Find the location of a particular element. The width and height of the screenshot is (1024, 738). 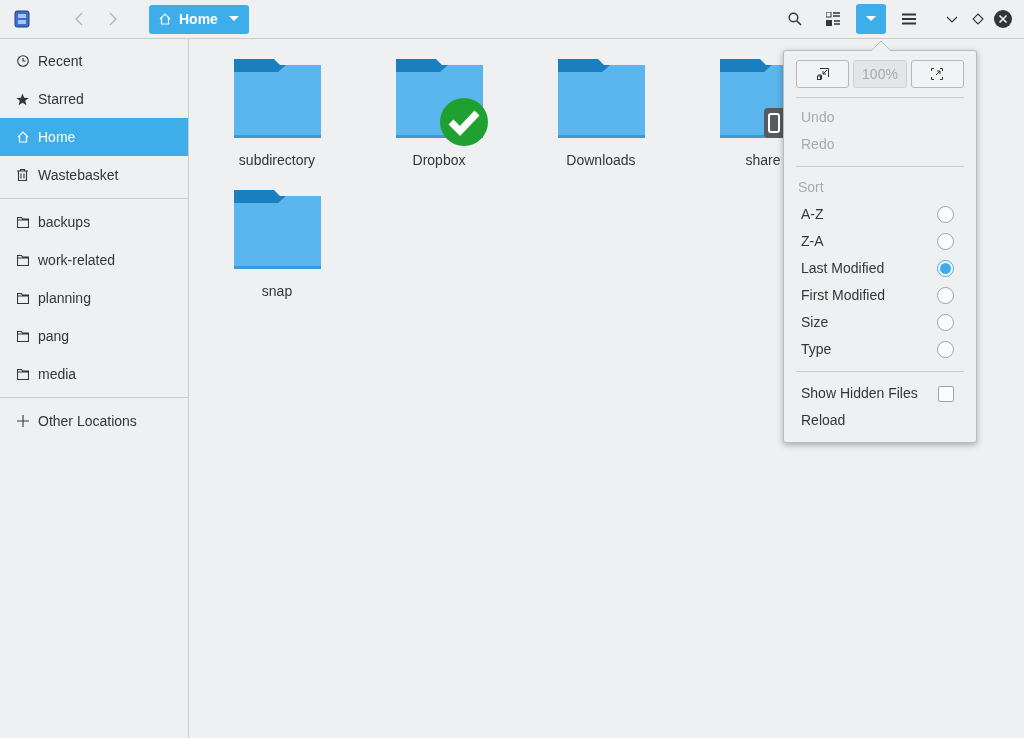

sidebar-item: backups is located at coordinates (94, 222).